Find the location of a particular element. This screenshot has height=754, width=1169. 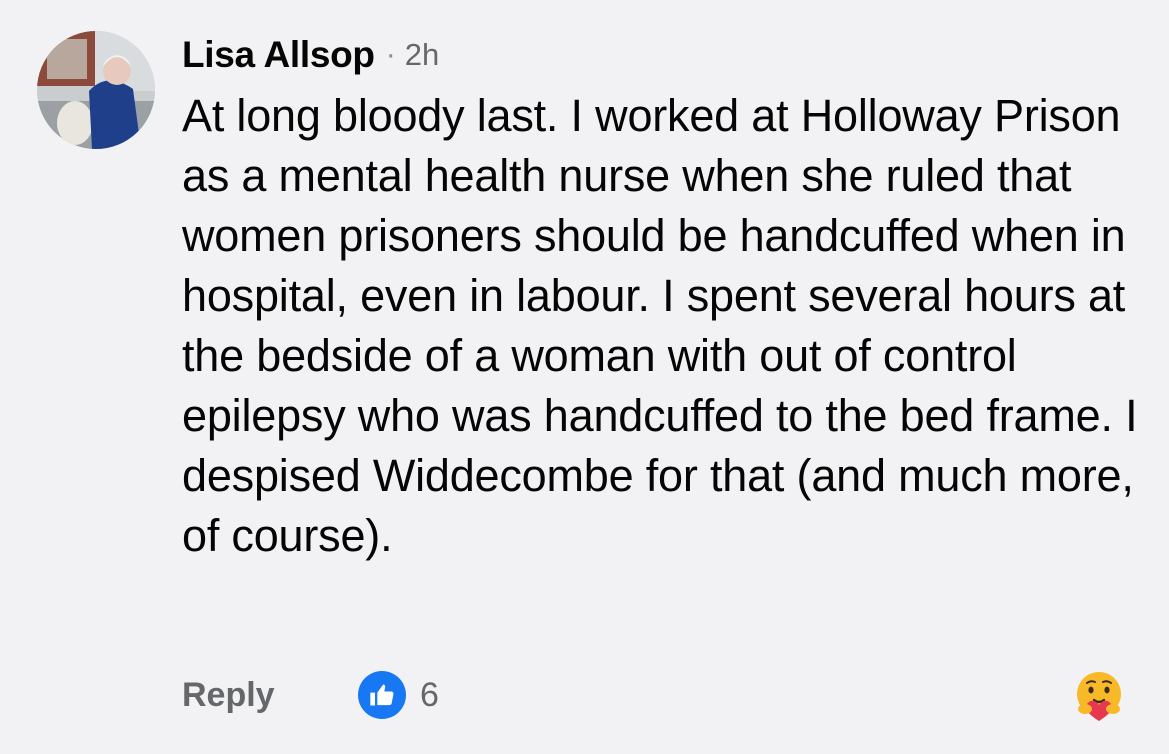

profile-photo is located at coordinates (96, 90).